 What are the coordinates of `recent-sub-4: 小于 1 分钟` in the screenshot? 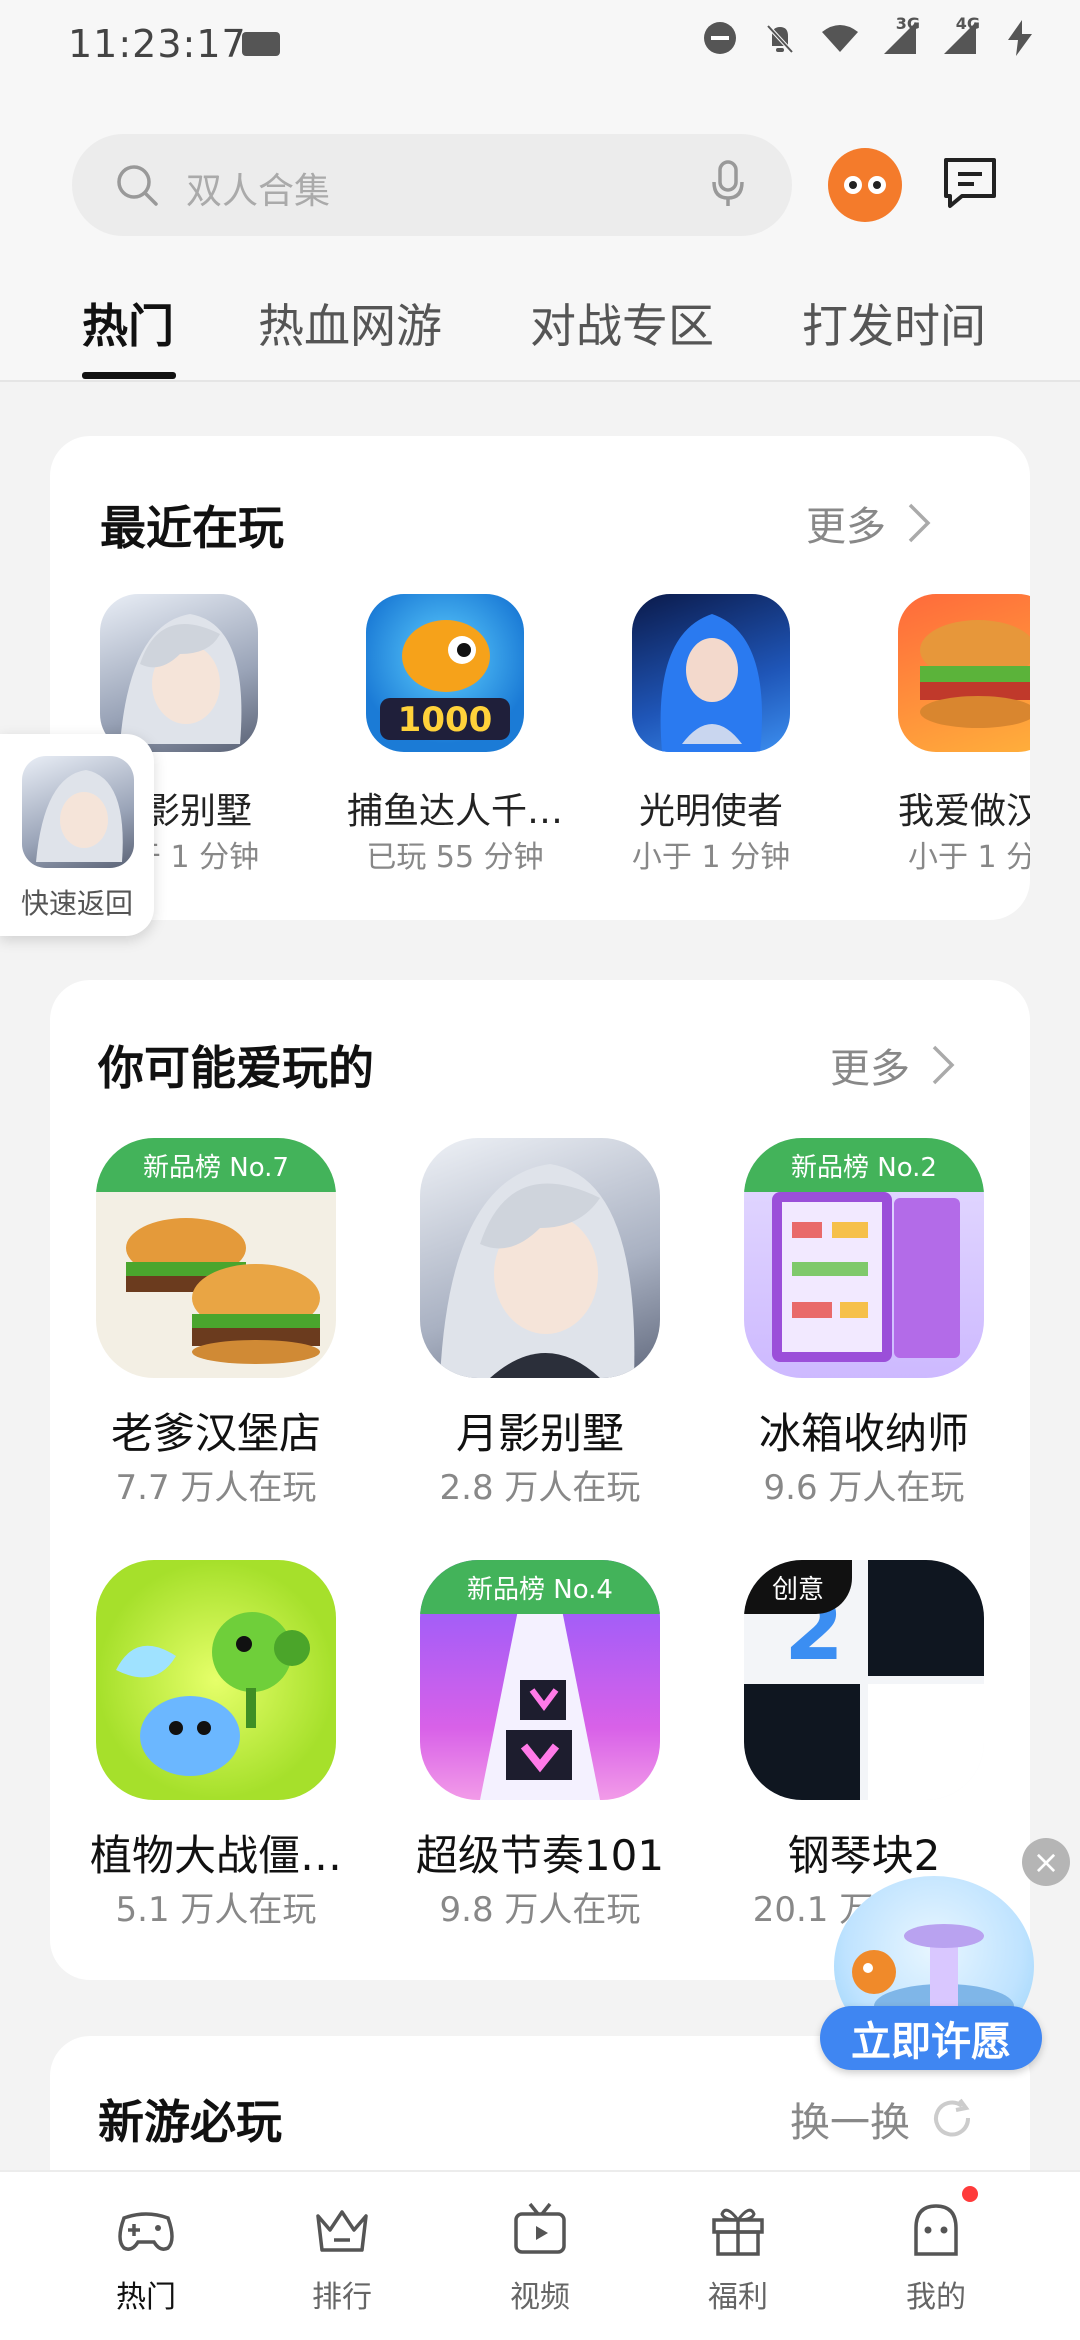 It's located at (969, 857).